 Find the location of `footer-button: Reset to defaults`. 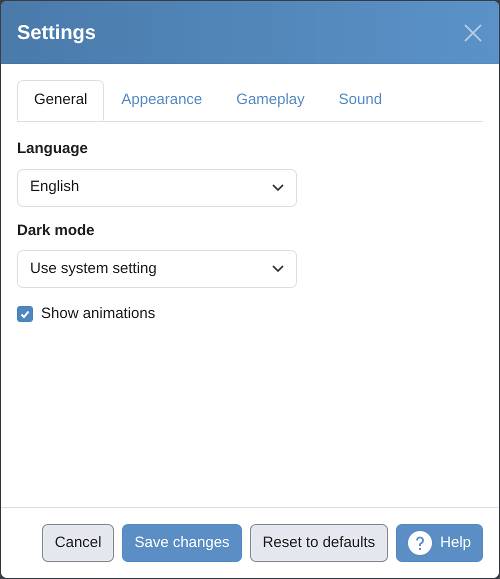

footer-button: Reset to defaults is located at coordinates (319, 543).